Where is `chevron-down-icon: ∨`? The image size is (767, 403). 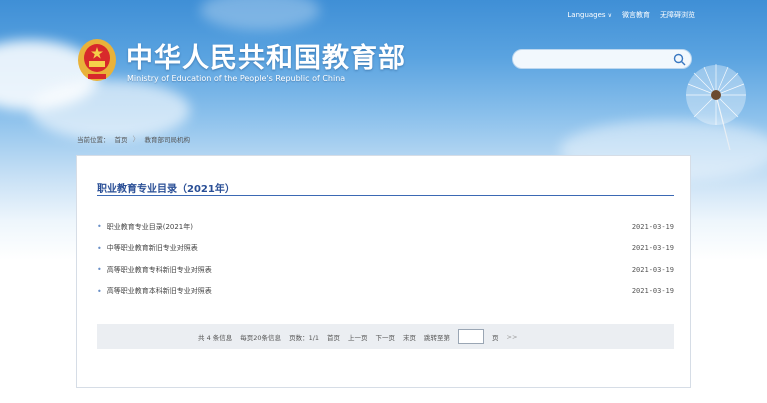
chevron-down-icon: ∨ is located at coordinates (609, 15).